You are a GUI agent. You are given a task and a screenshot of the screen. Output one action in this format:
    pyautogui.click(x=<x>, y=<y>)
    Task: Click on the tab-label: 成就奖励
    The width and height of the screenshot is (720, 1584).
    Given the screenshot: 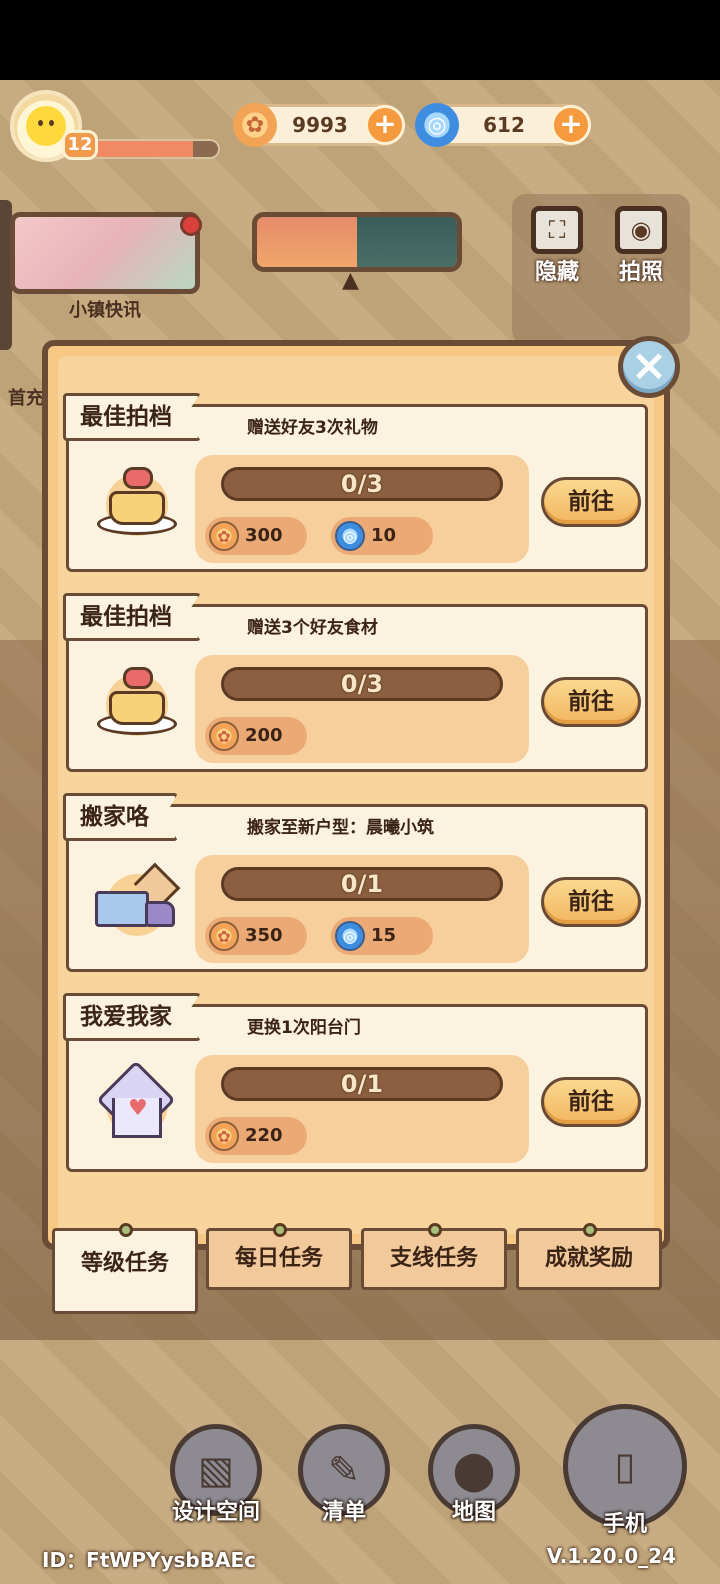 What is the action you would take?
    pyautogui.click(x=588, y=1258)
    